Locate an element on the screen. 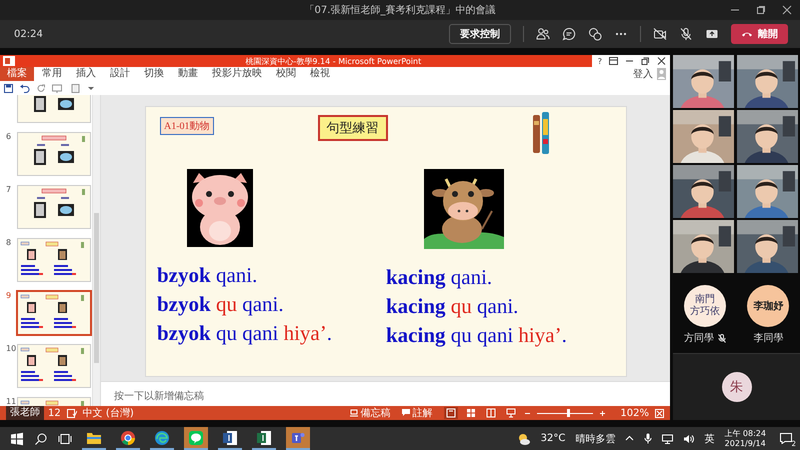 This screenshot has width=800, height=450. normal-view-icon is located at coordinates (451, 413).